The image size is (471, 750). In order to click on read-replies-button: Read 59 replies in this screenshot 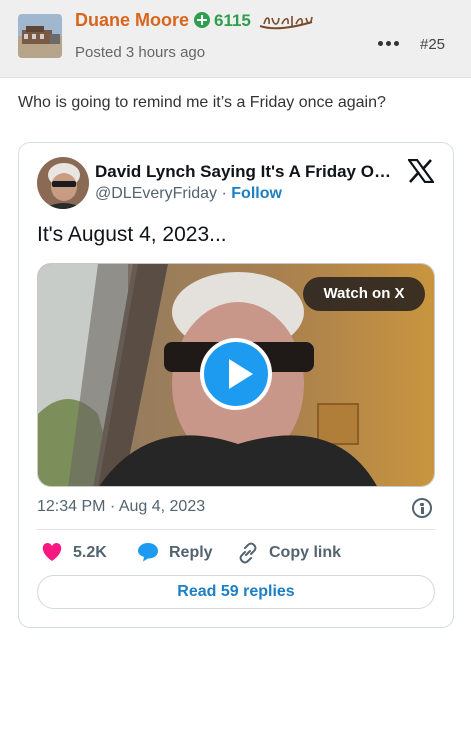, I will do `click(236, 592)`.